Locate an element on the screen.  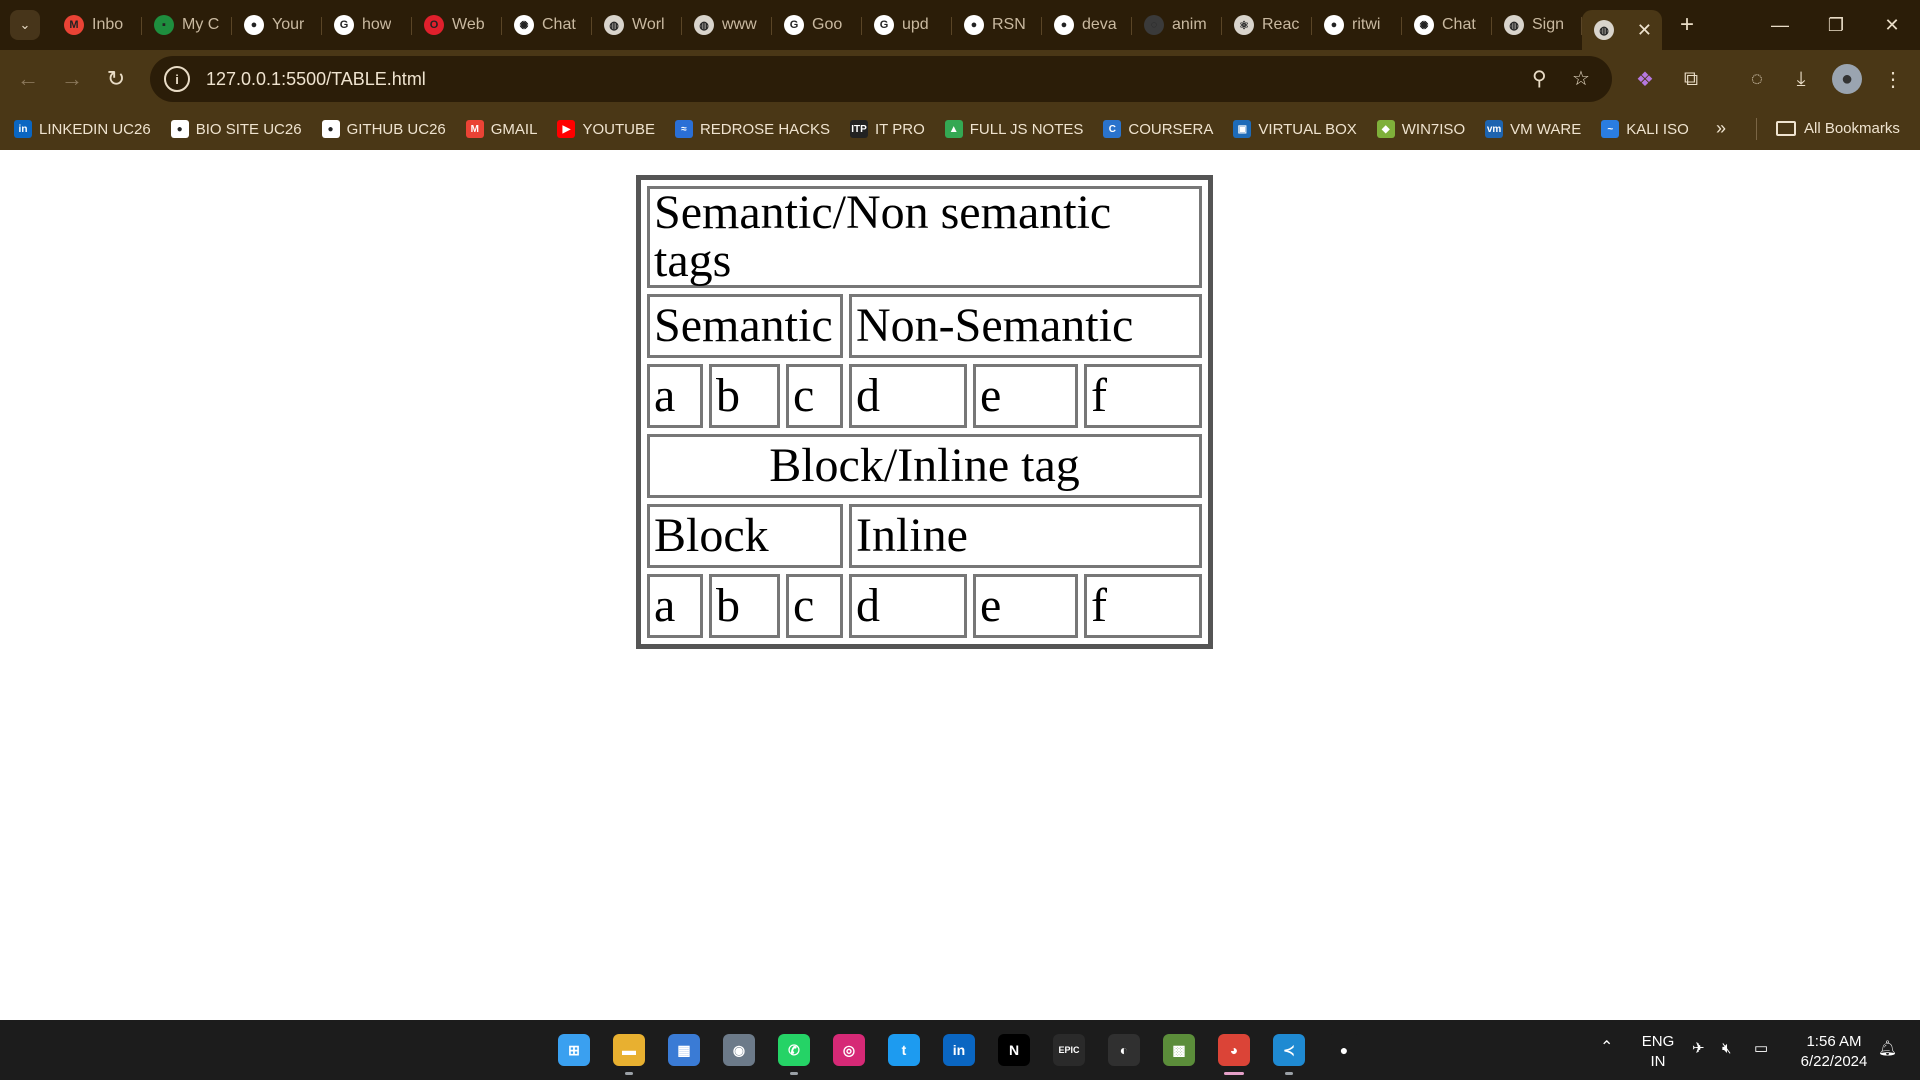
close-window-button: ✕ is located at coordinates (1892, 25).